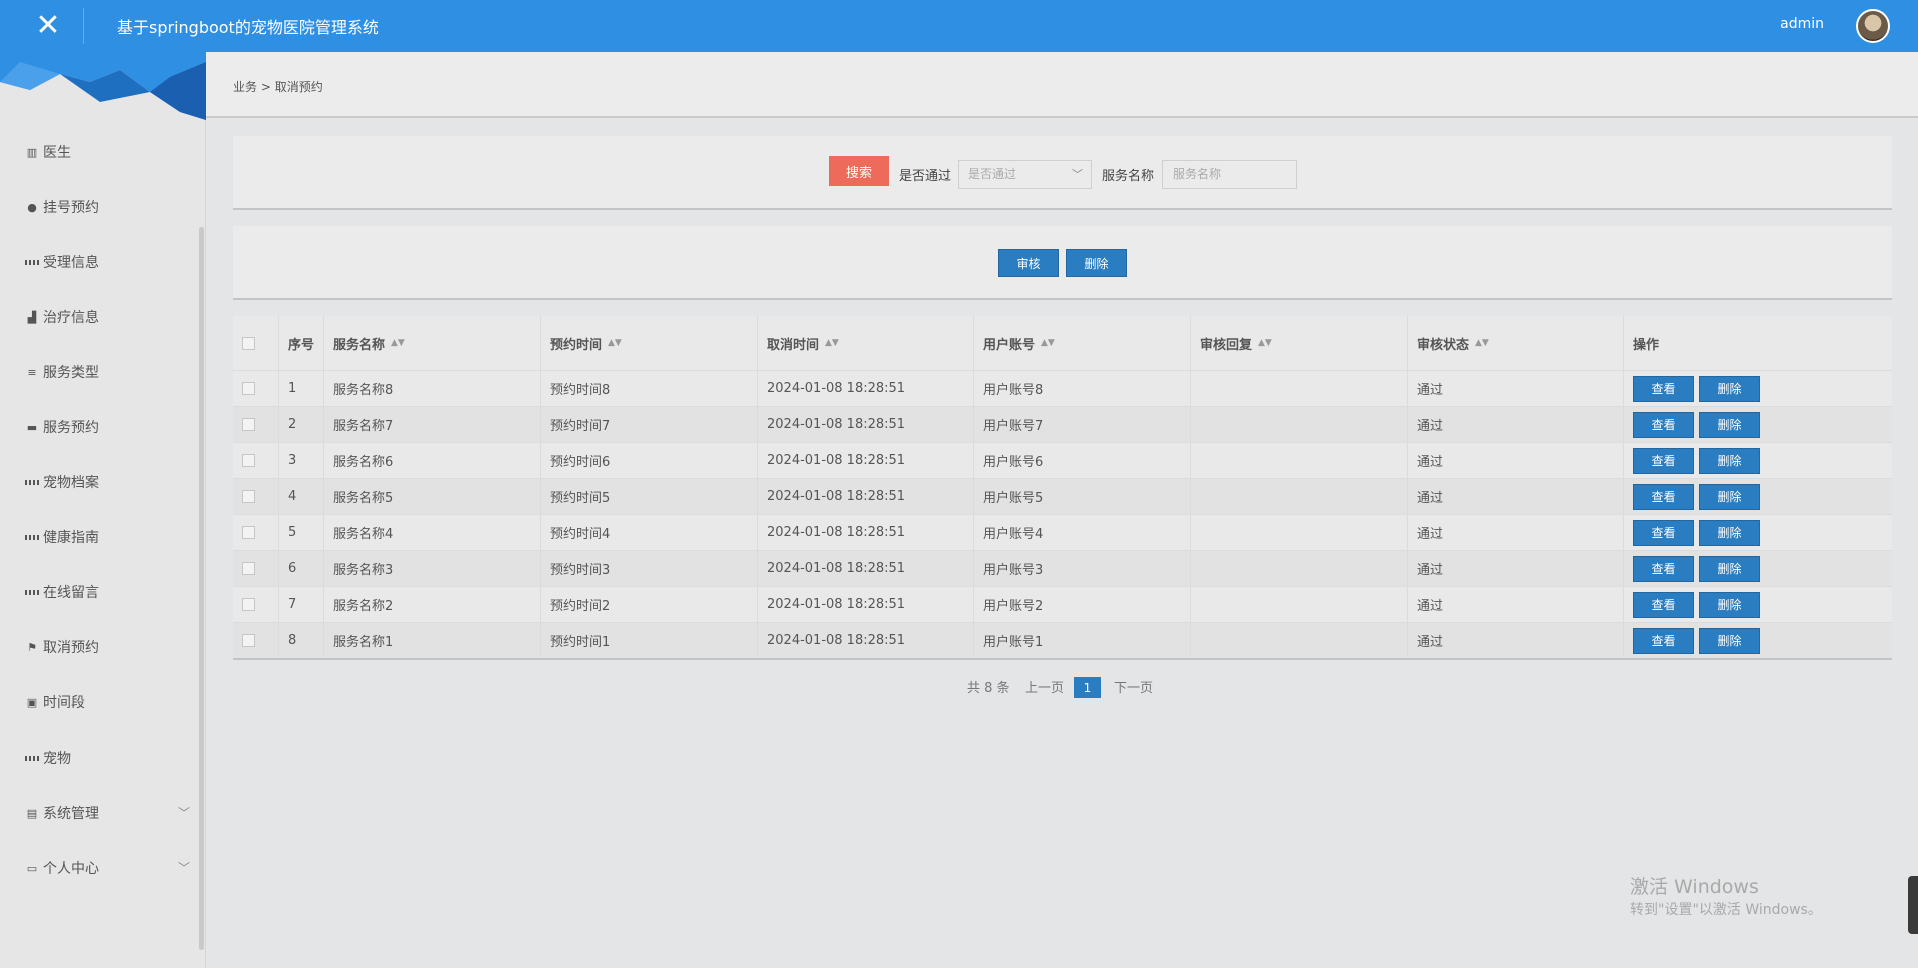  What do you see at coordinates (859, 171) in the screenshot?
I see `search-button: 搜索` at bounding box center [859, 171].